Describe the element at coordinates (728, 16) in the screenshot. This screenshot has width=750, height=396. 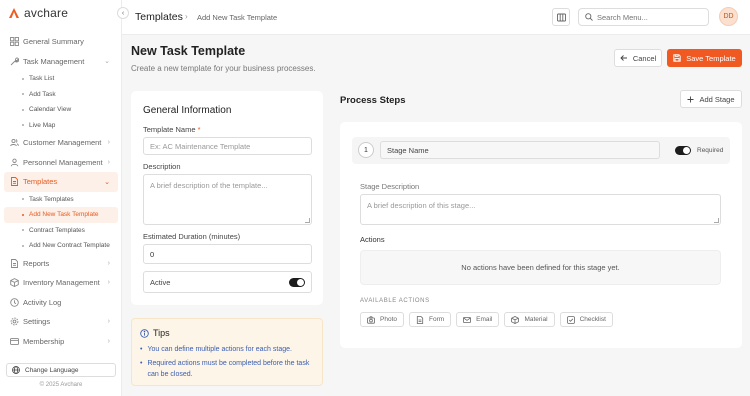
I see `avatar: DD` at that location.